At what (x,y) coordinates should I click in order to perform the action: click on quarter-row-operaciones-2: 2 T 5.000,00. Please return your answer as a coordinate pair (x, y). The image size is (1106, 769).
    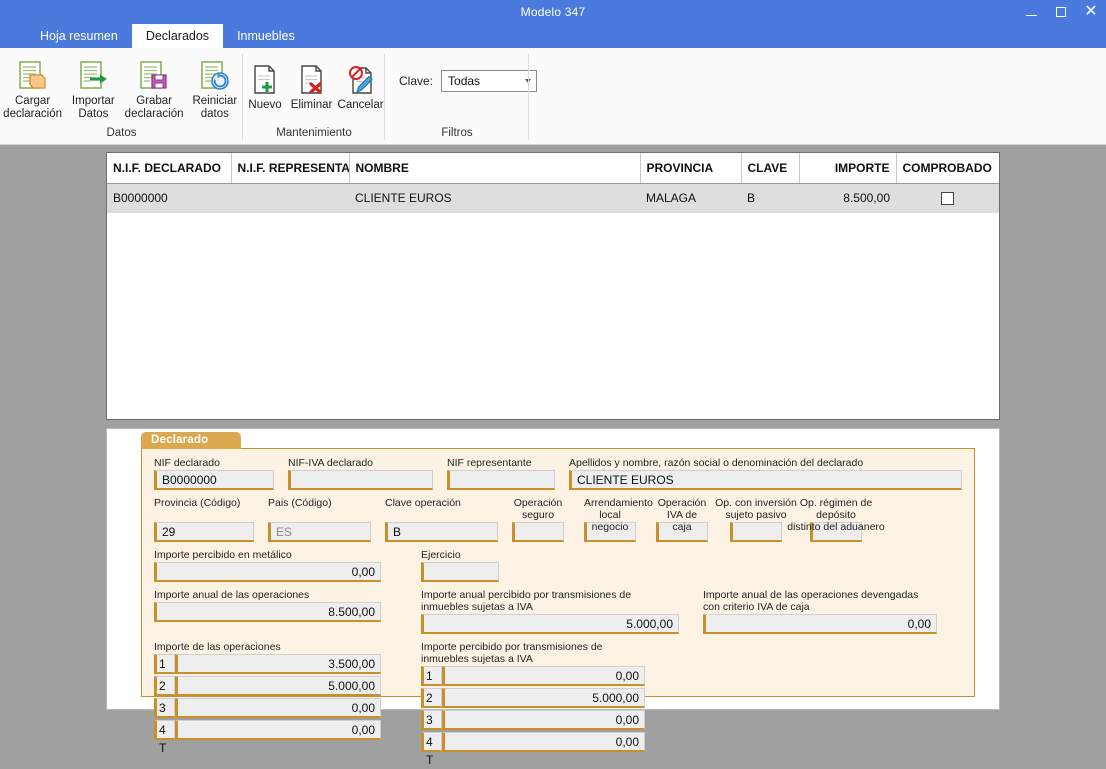
    Looking at the image, I should click on (267, 693).